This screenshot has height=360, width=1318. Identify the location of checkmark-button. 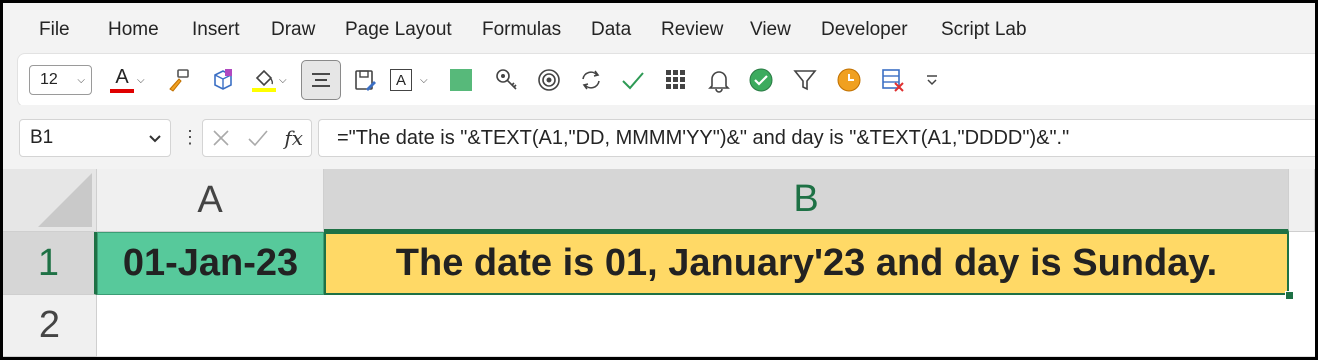
(633, 80).